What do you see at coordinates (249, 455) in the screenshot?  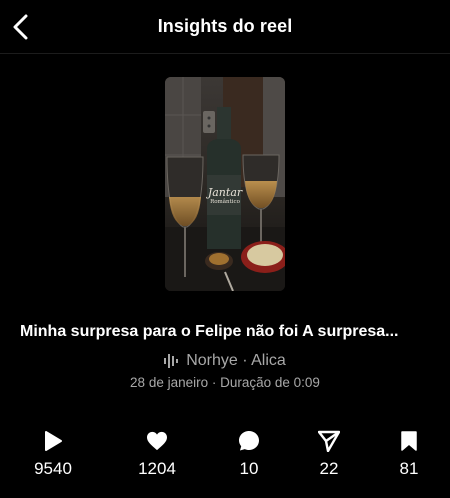 I see `comments-stat: 10` at bounding box center [249, 455].